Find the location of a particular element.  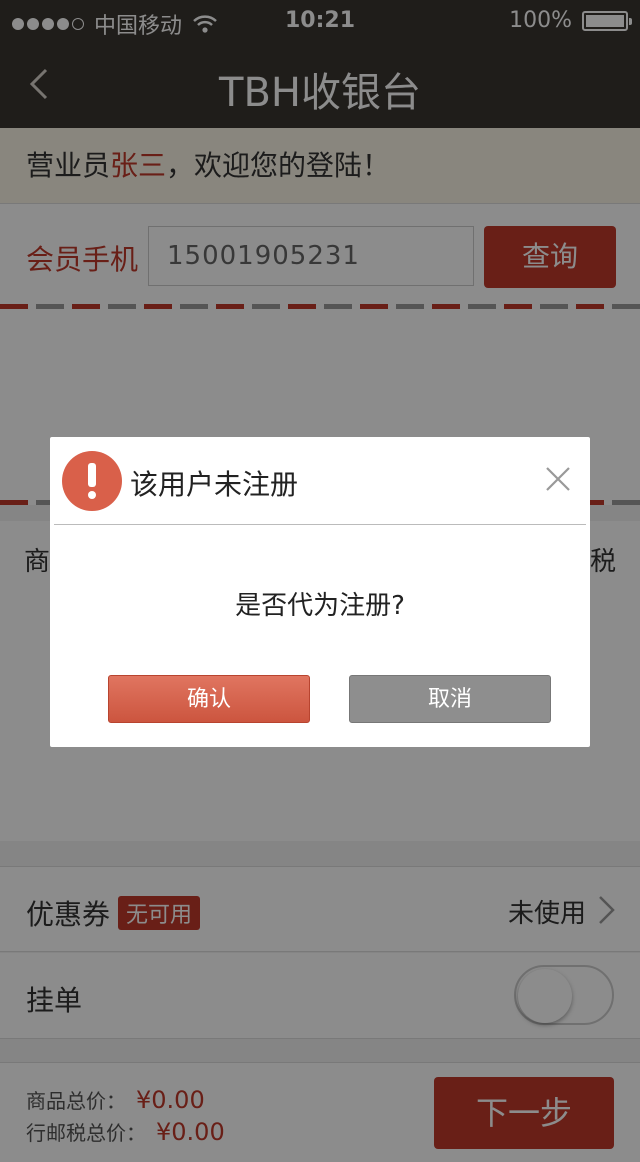

close-icon is located at coordinates (558, 479).